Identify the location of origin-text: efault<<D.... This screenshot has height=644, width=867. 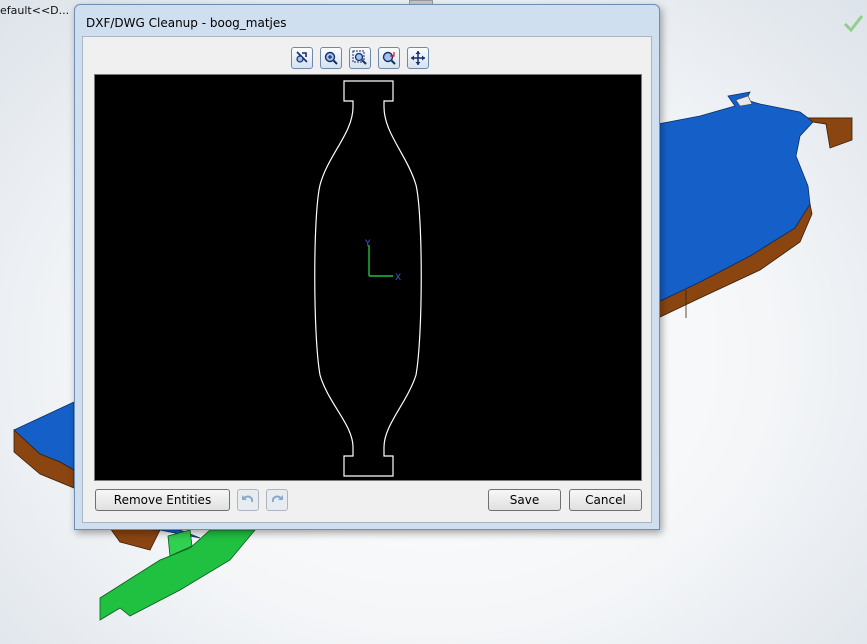
(35, 10).